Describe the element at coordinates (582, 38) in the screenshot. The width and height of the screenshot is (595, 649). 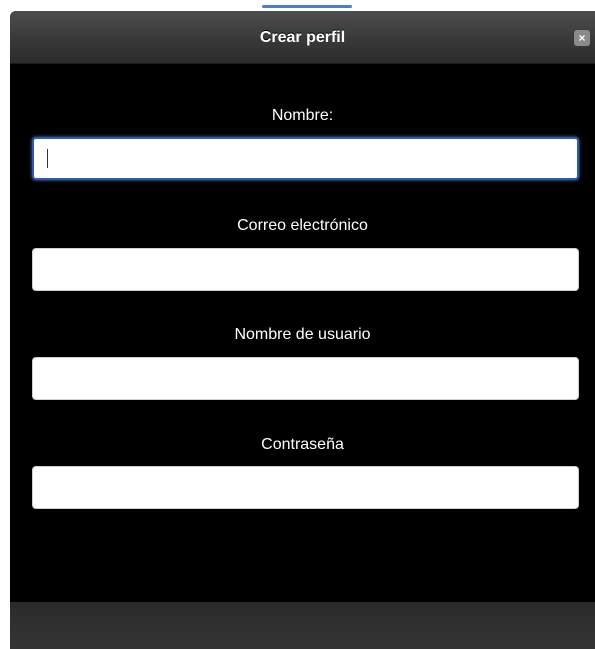
I see `close-icon: ×` at that location.